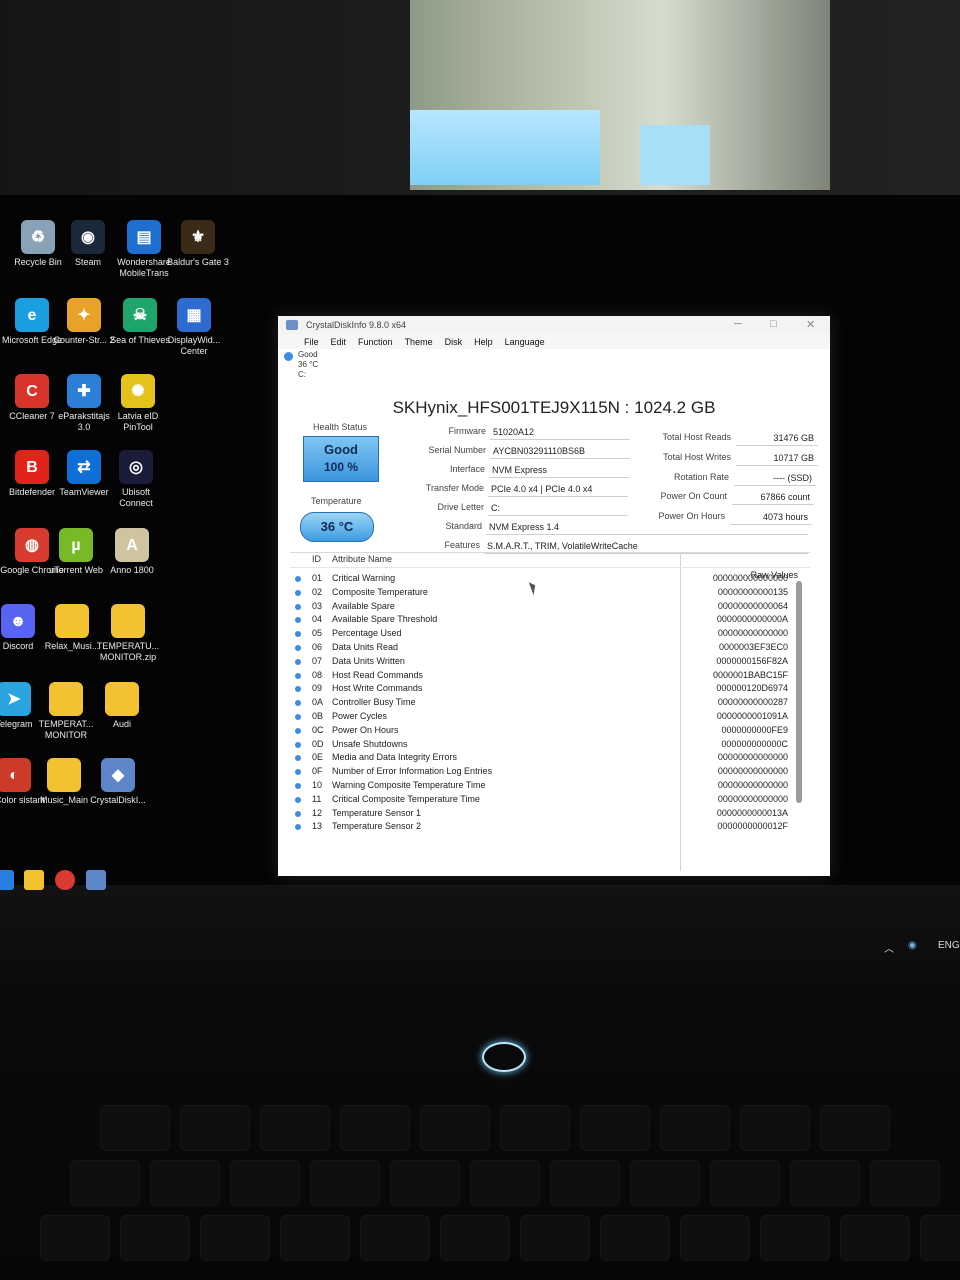 The height and width of the screenshot is (1280, 960). Describe the element at coordinates (375, 342) in the screenshot. I see `menu-item-function: Function` at that location.